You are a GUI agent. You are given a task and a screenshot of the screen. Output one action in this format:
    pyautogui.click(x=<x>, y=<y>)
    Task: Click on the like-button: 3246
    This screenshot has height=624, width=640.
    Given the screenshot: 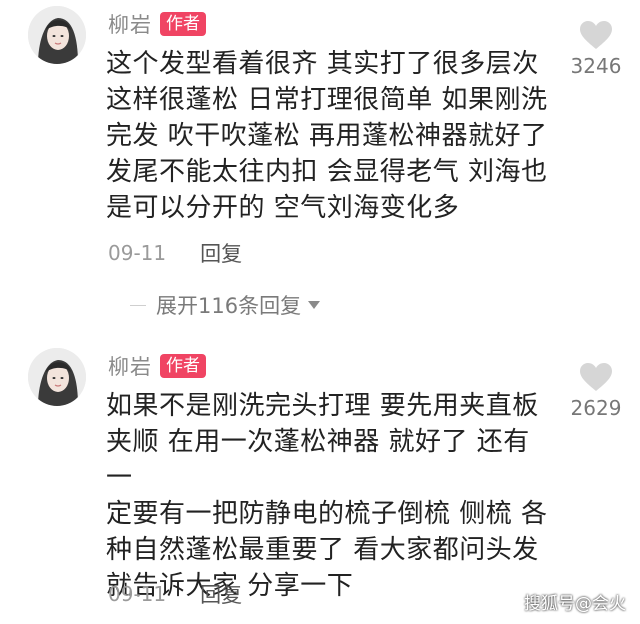 What is the action you would take?
    pyautogui.click(x=596, y=49)
    